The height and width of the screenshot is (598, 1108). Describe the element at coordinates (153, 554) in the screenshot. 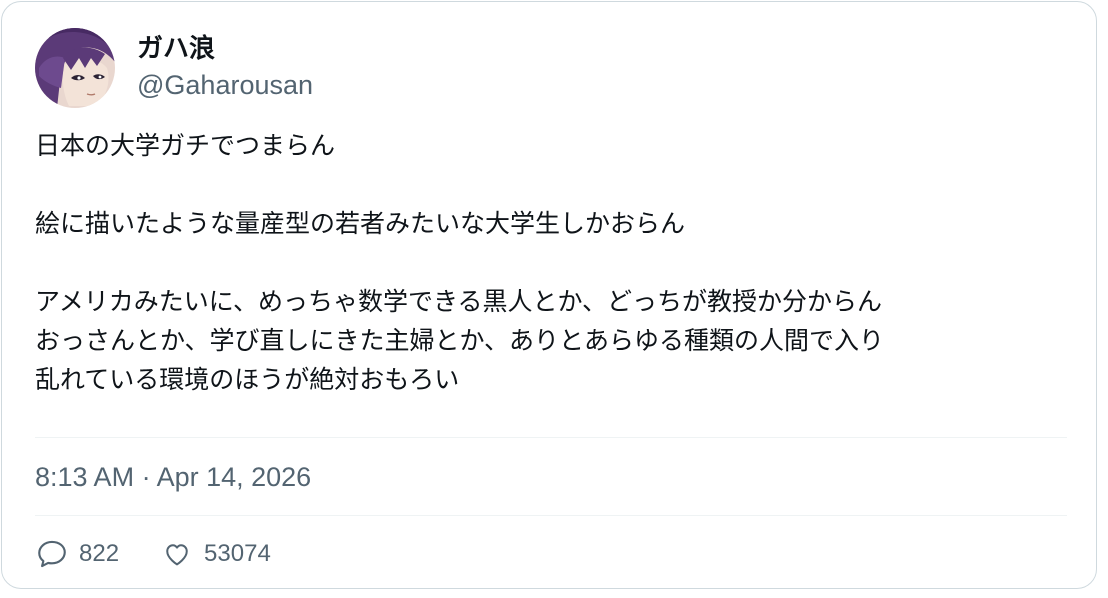

I see `action-bar: 822 53074` at that location.